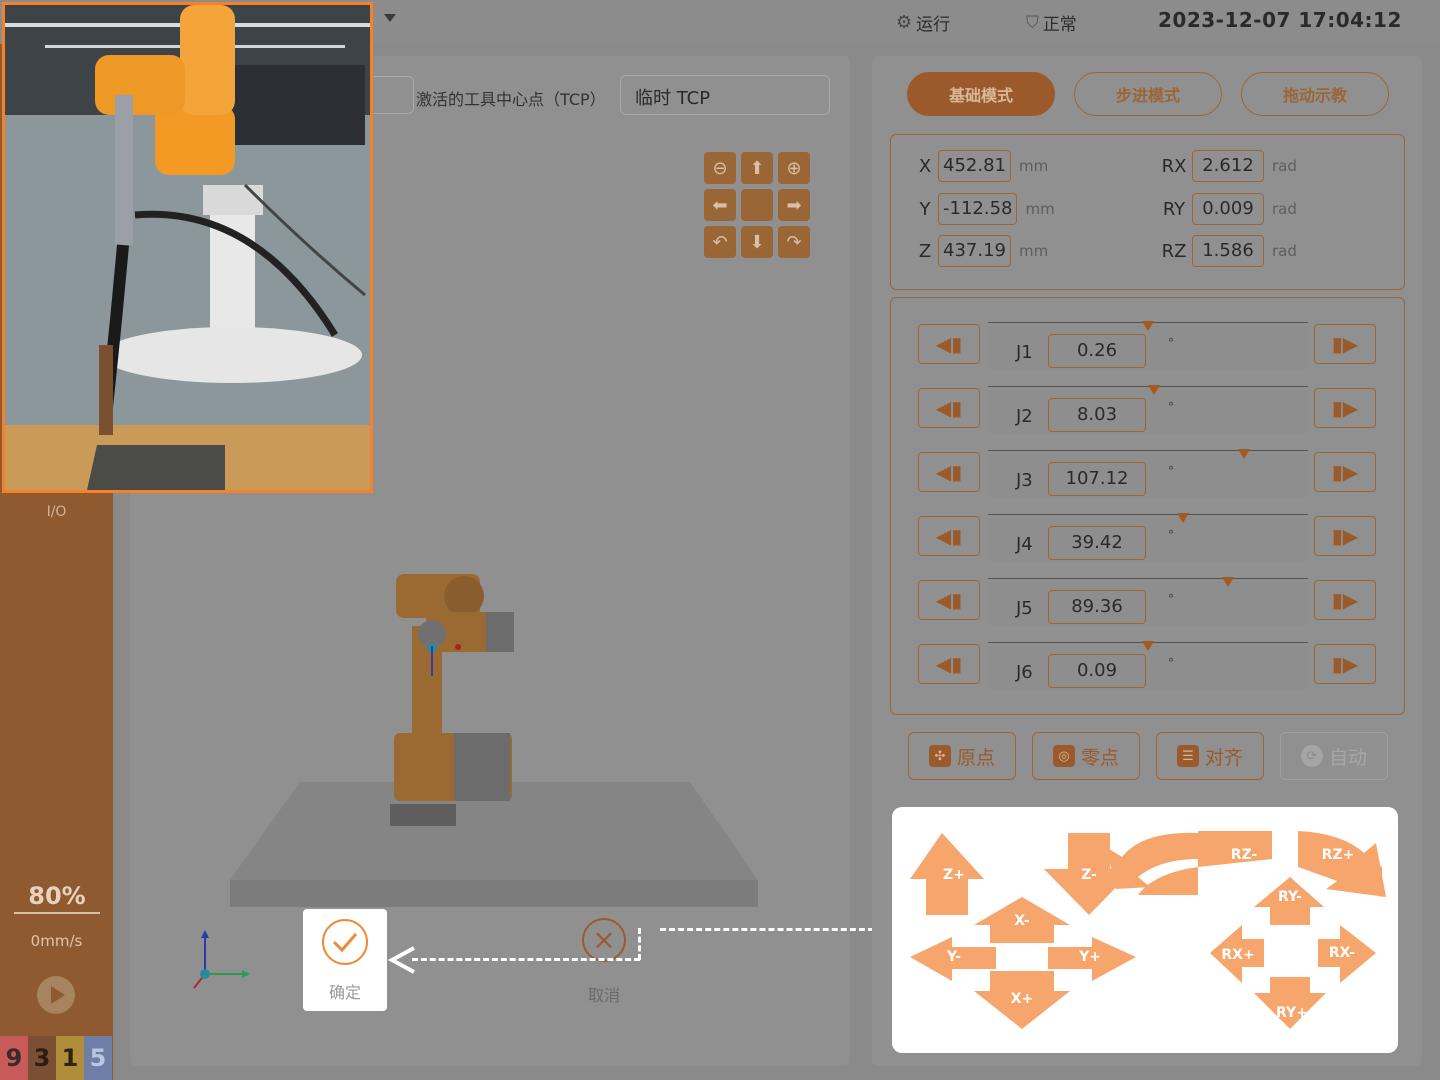 The image size is (1440, 1080). I want to click on zoom-out-icon: ⊖, so click(720, 168).